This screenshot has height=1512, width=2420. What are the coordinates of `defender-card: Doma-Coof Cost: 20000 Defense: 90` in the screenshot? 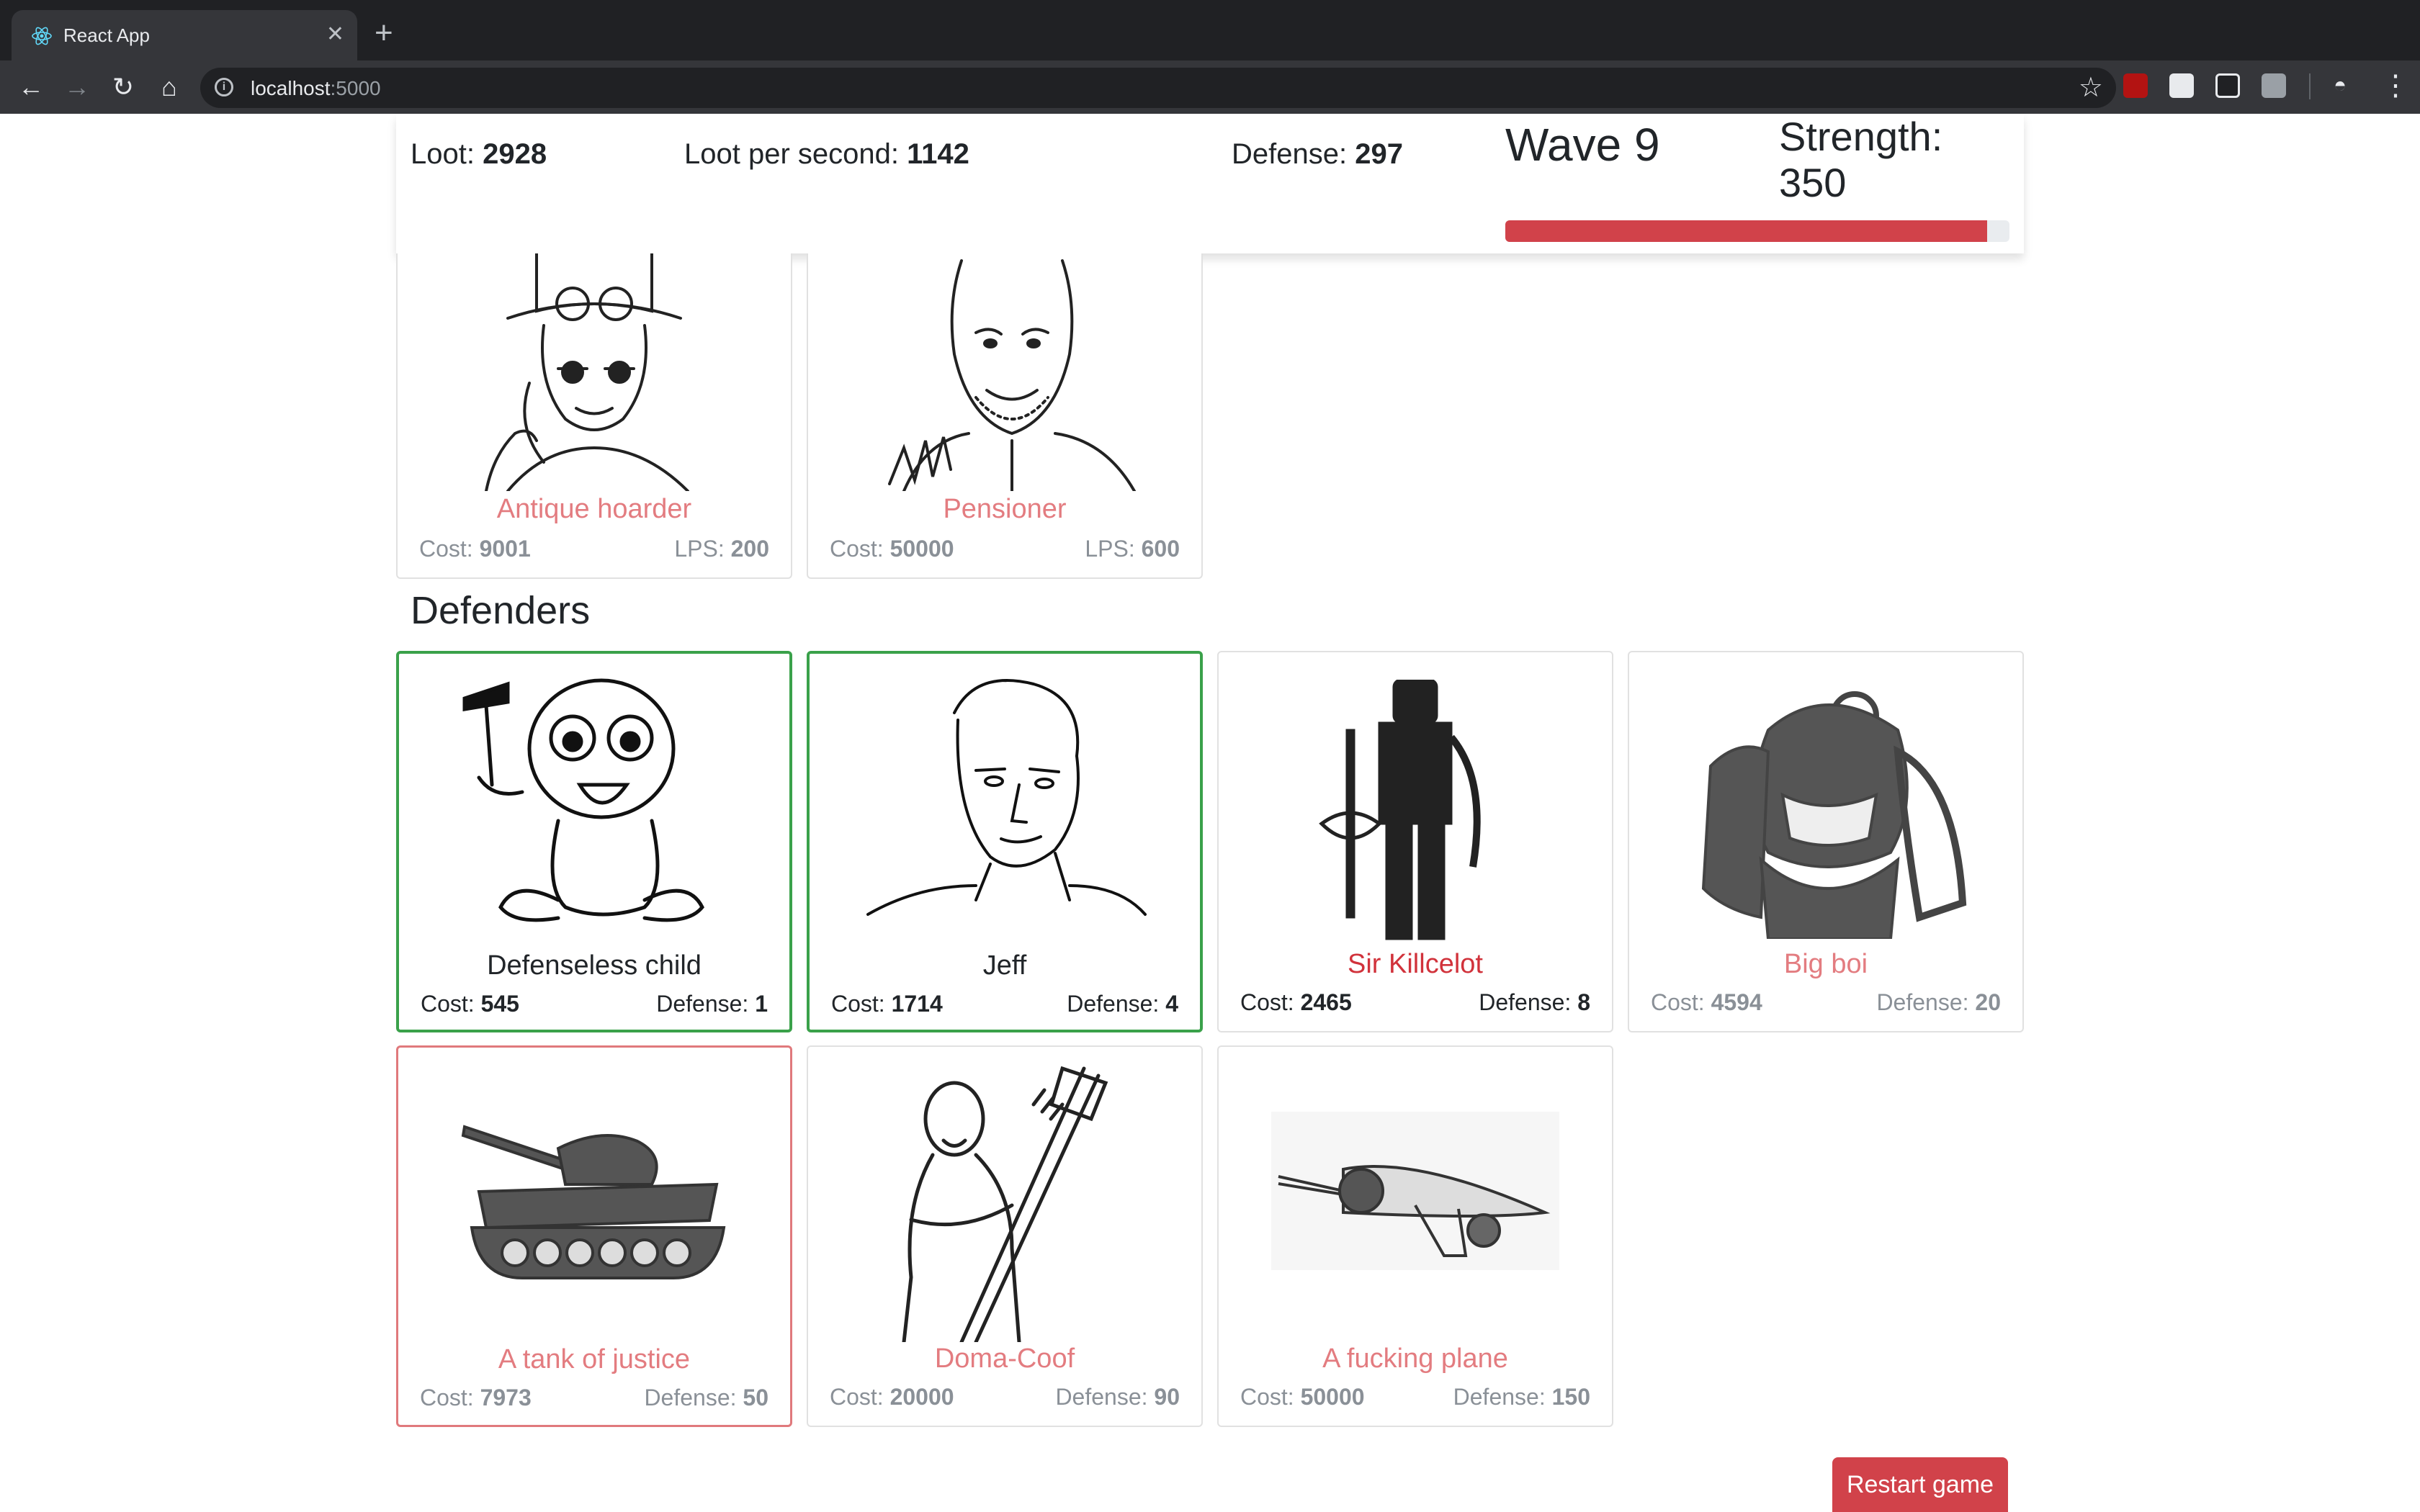 It's located at (1005, 1236).